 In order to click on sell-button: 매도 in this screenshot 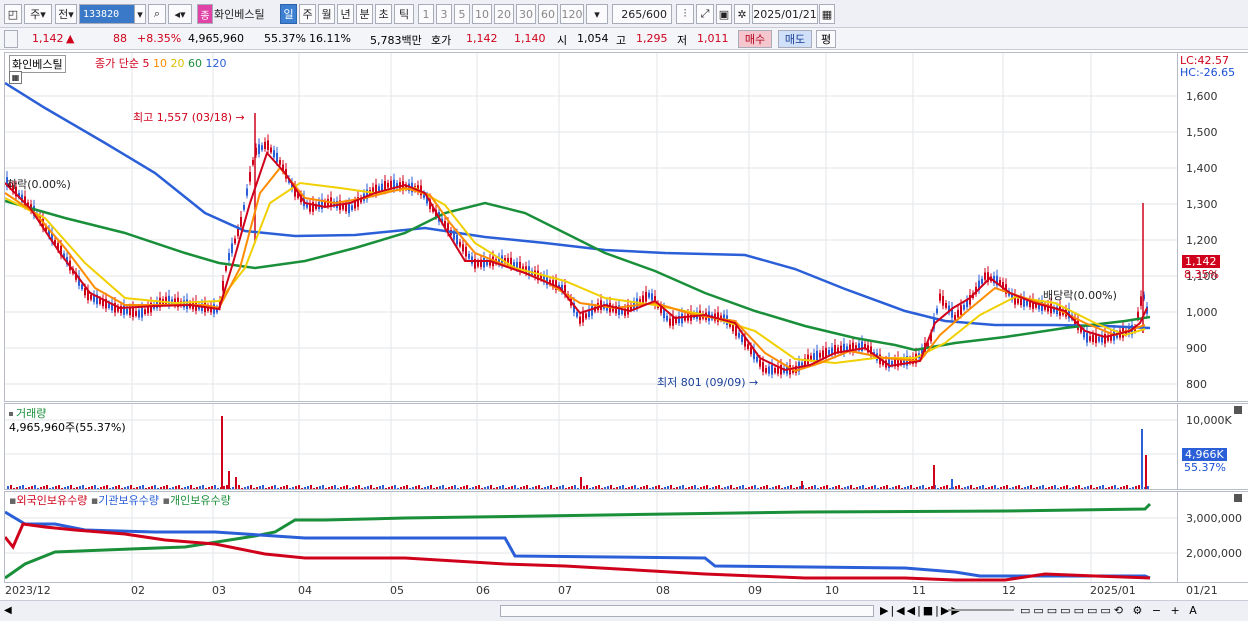, I will do `click(795, 39)`.